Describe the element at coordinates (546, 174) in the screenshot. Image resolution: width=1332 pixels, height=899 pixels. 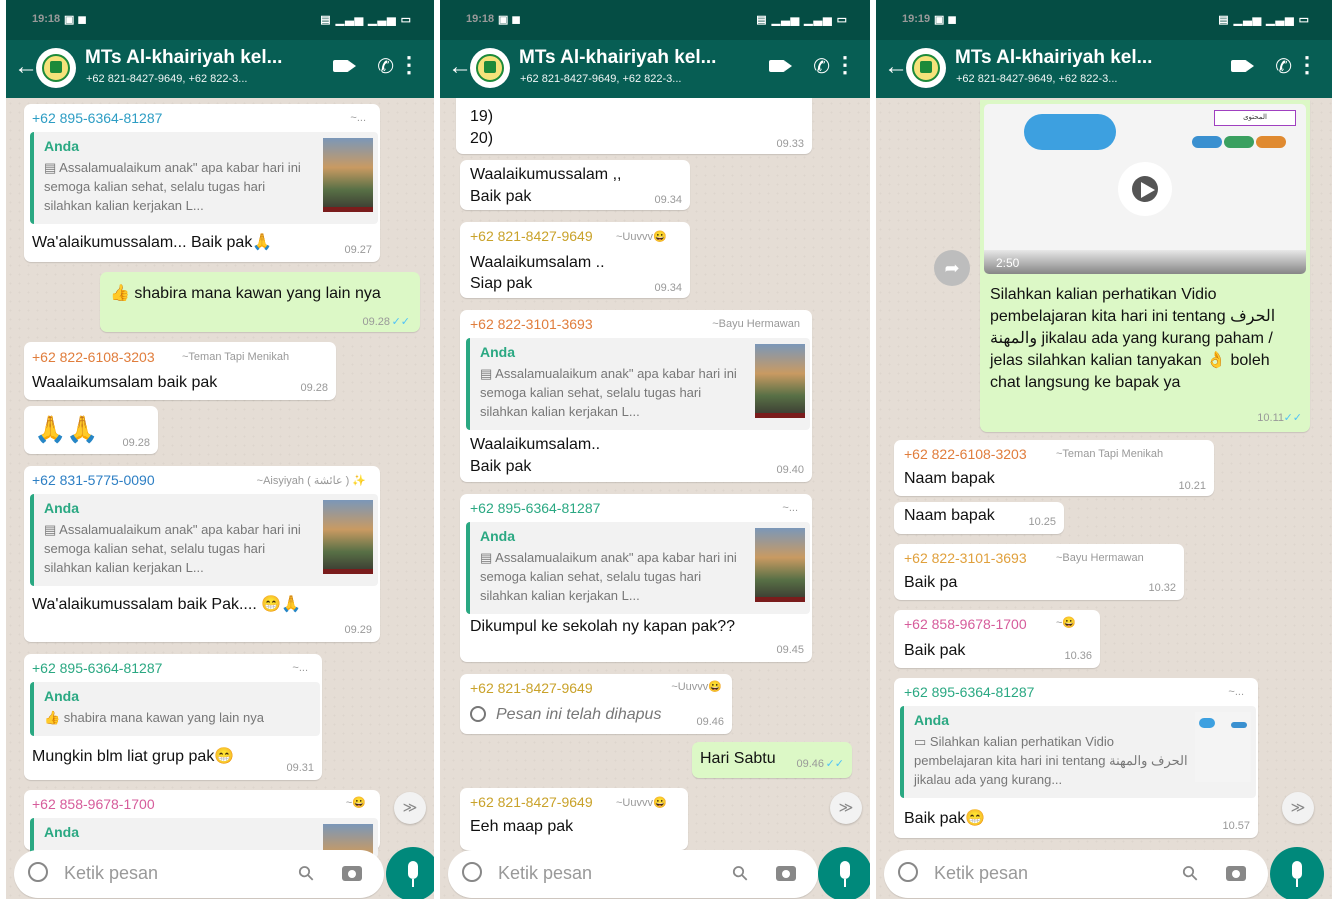
I see `message-text-line: Waalaikumussalam ,,` at that location.